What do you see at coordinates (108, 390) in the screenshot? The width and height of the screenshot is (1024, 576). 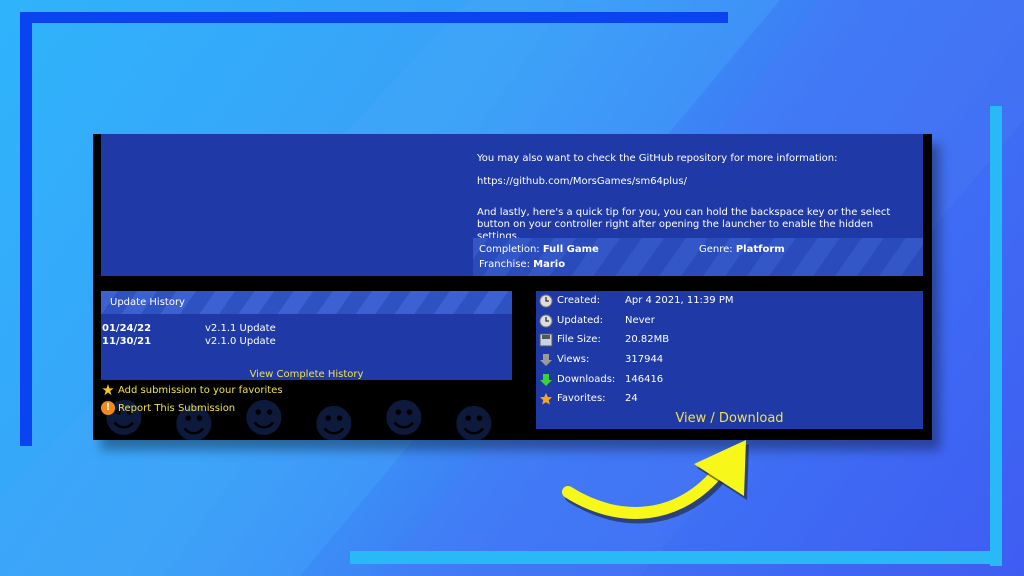 I see `star-icon: ★` at bounding box center [108, 390].